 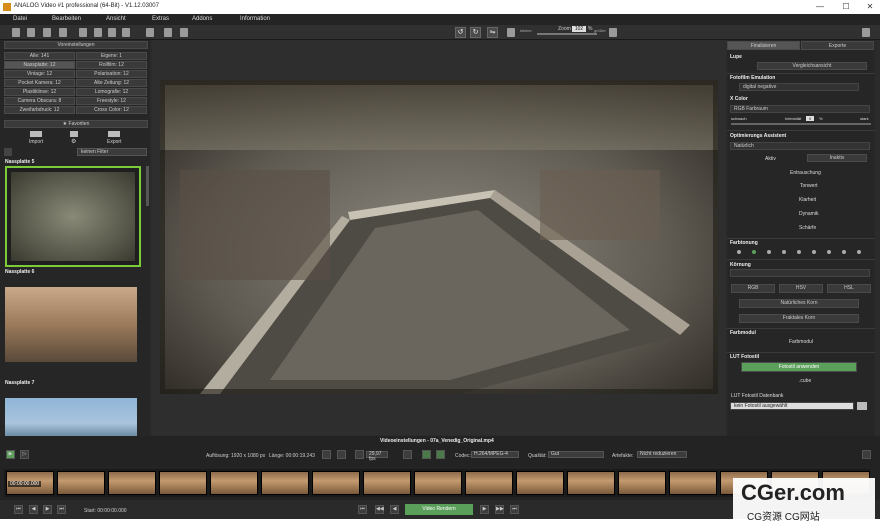 What do you see at coordinates (150, 32) in the screenshot?
I see `list-icon` at bounding box center [150, 32].